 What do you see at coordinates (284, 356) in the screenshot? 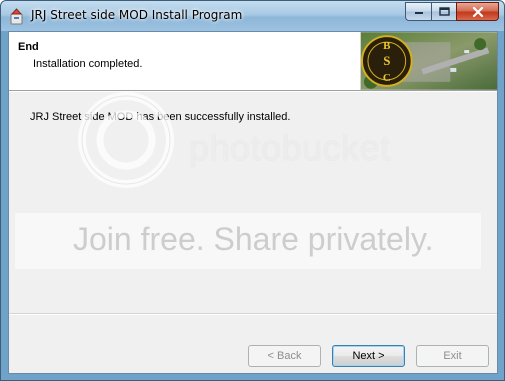
I see `back-button: < Back` at bounding box center [284, 356].